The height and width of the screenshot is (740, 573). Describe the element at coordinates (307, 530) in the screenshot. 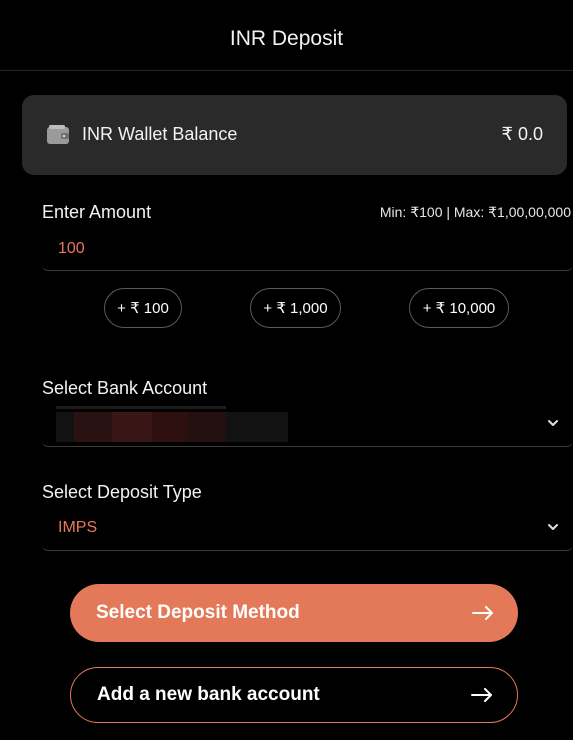

I see `deposit-type-select: IMPS` at that location.